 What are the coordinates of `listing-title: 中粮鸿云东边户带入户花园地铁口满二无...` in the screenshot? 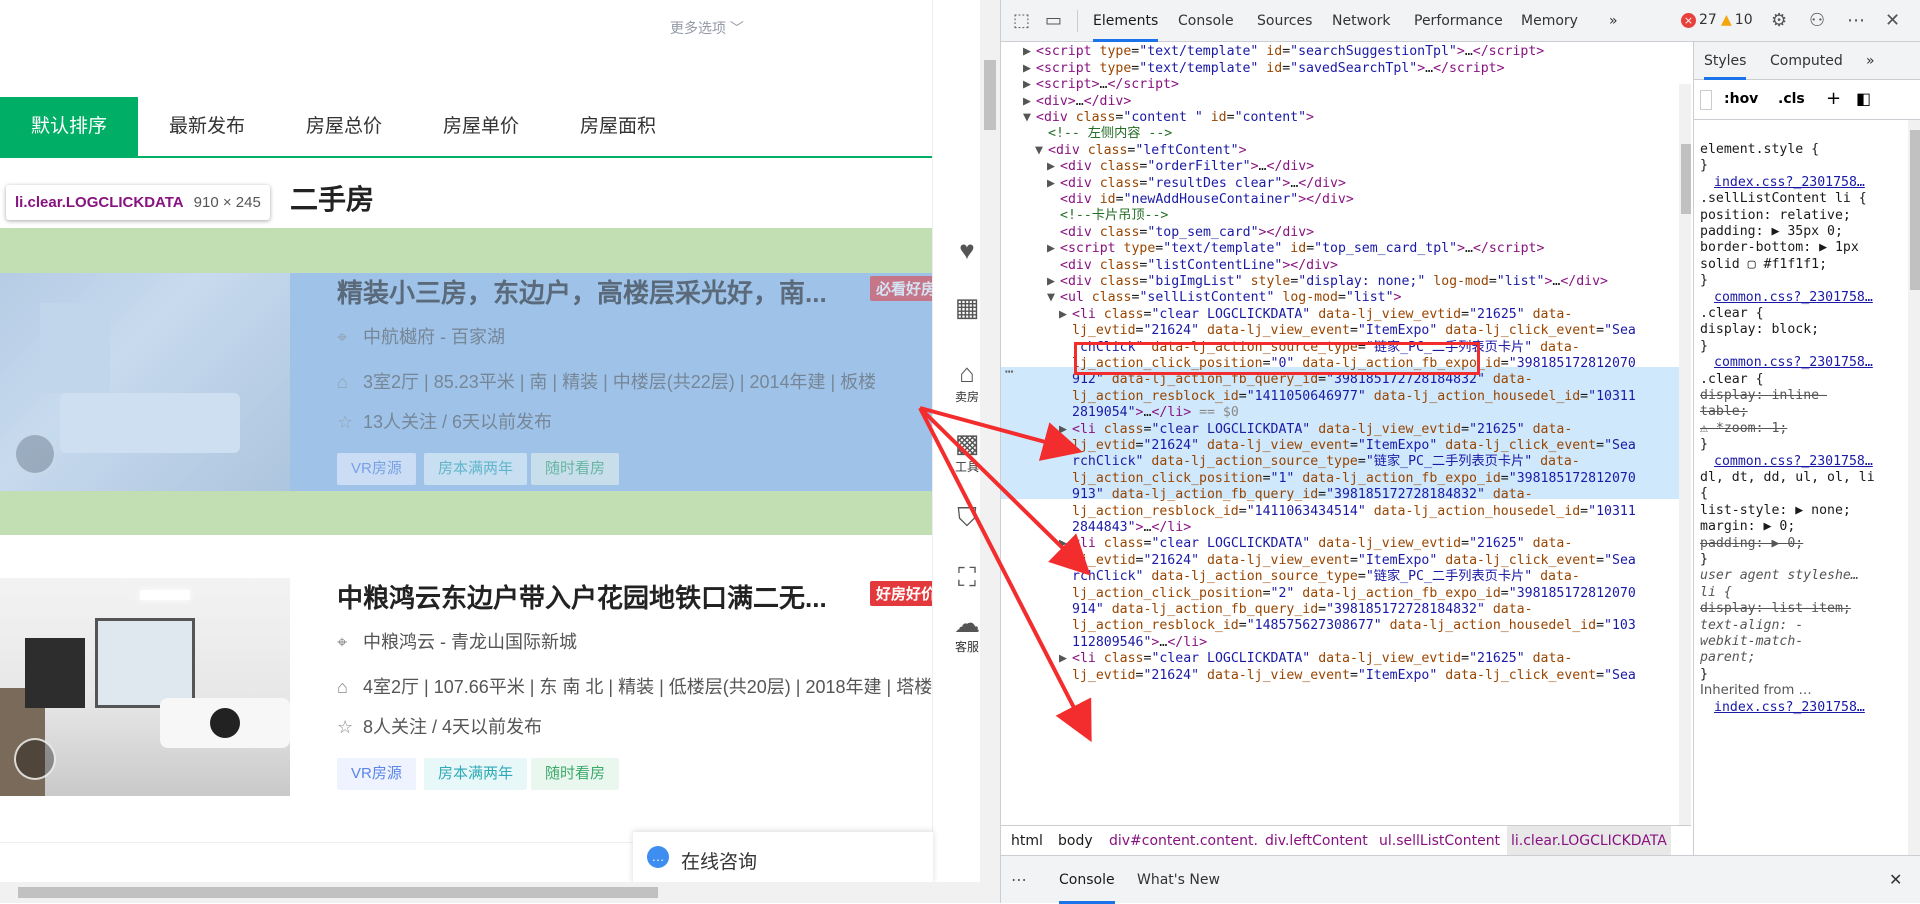 It's located at (582, 596).